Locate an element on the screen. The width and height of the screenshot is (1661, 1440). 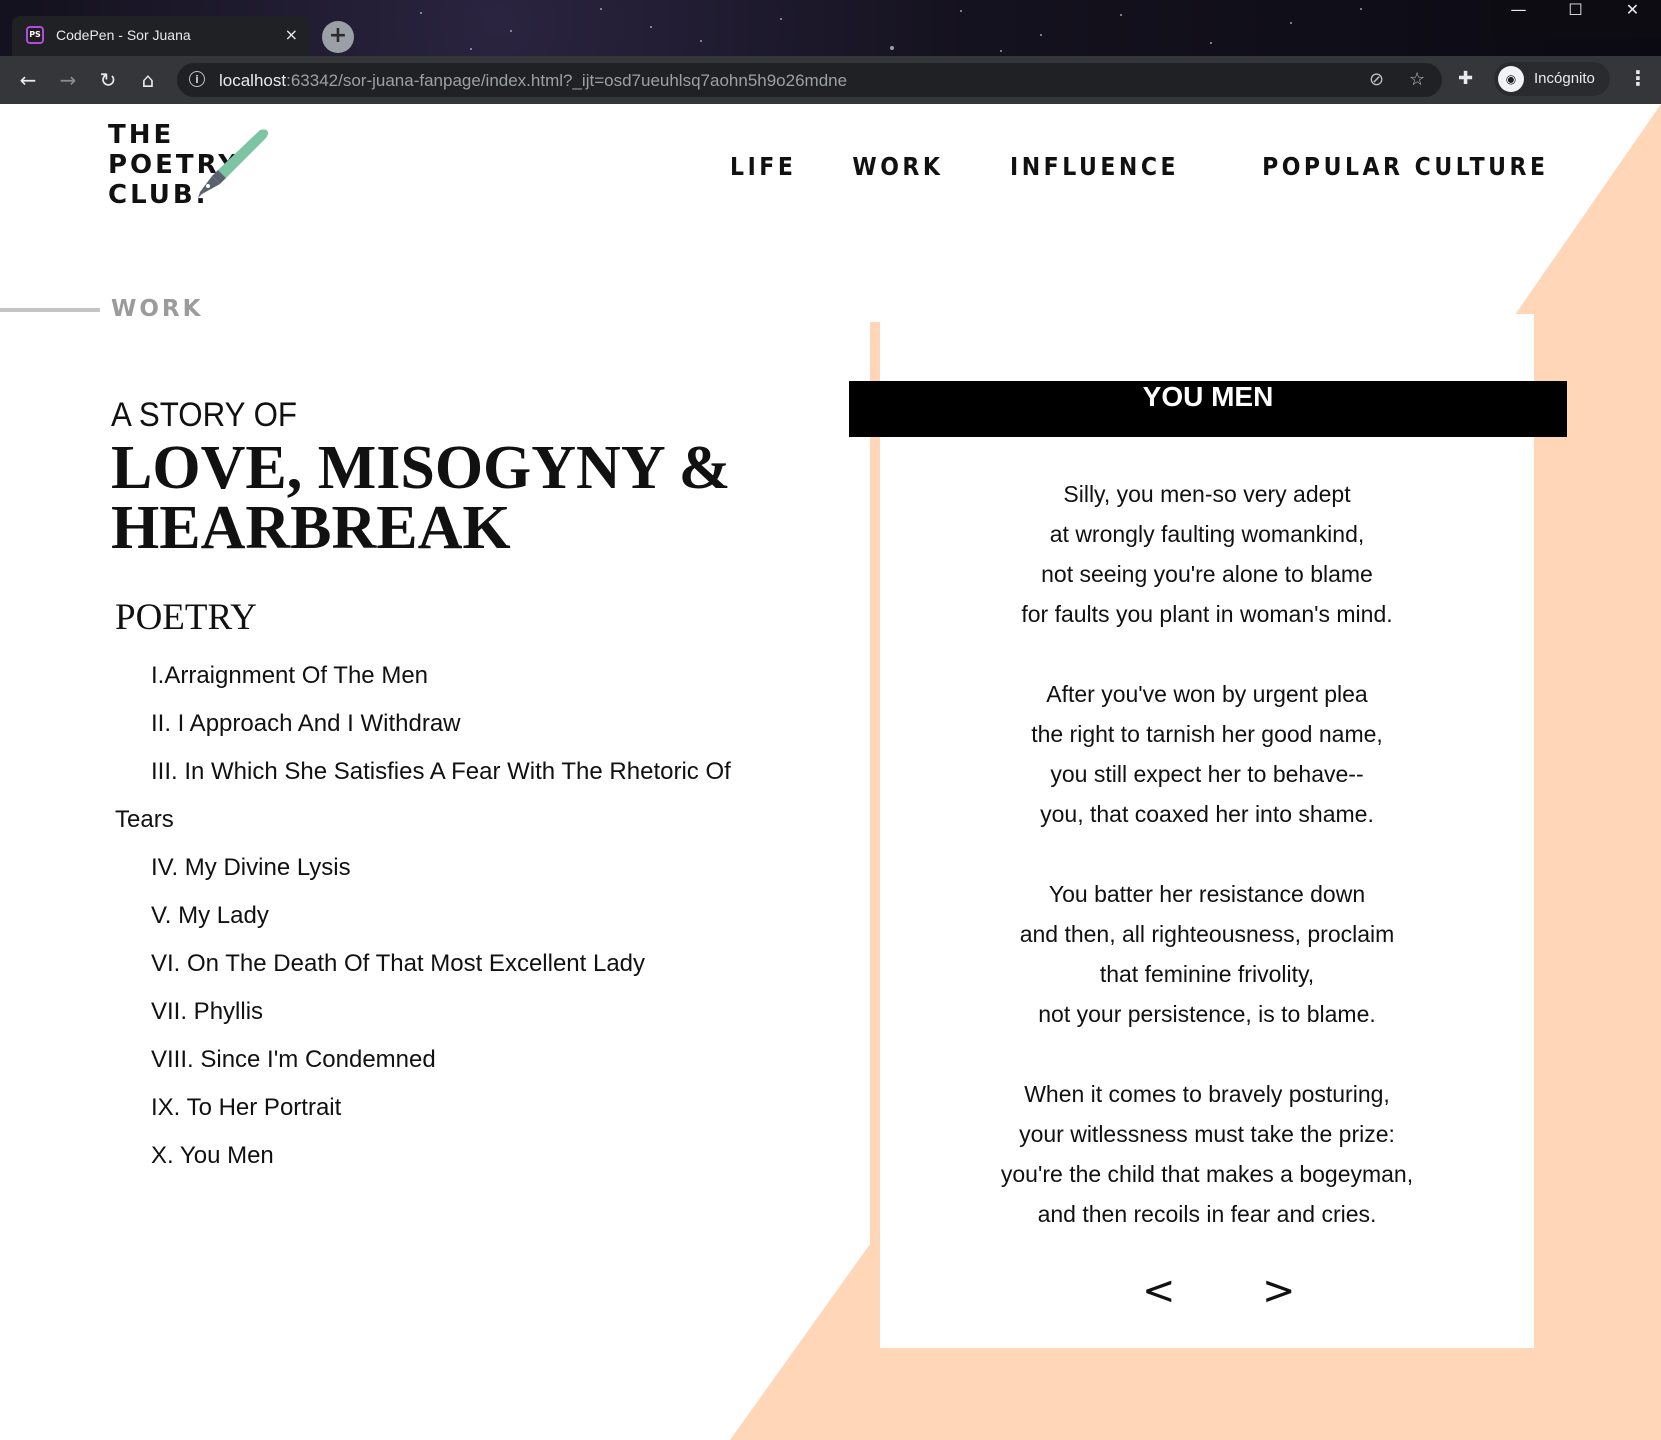
incognito-icon: ◉ is located at coordinates (1511, 79).